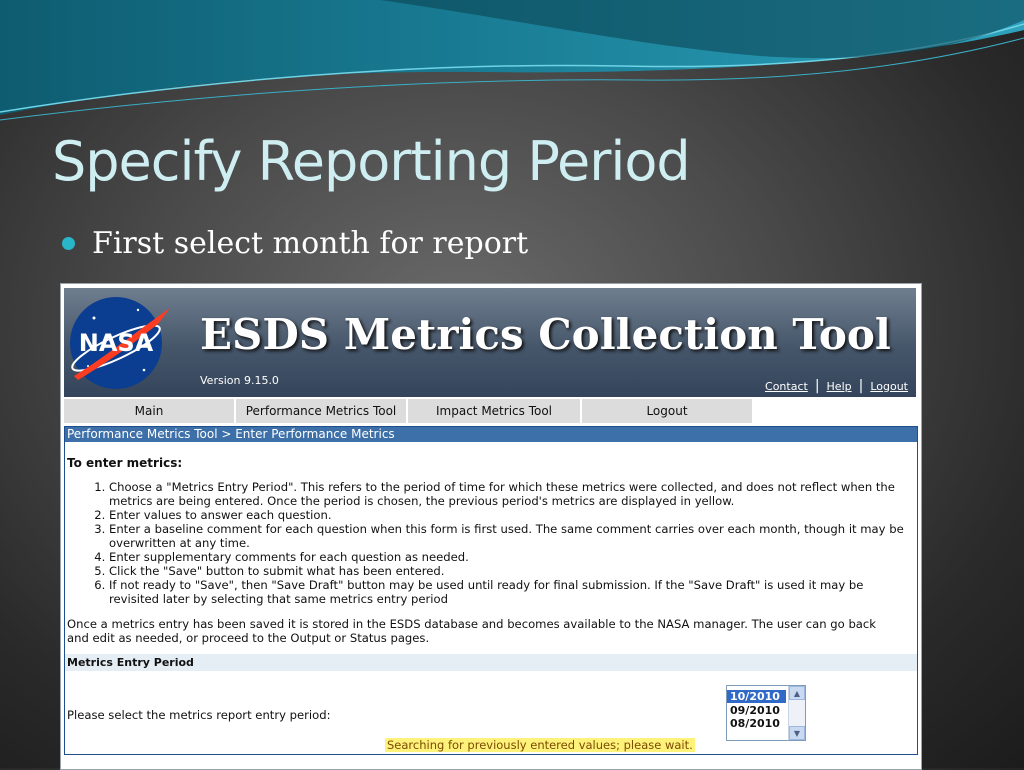 The image size is (1024, 770). What do you see at coordinates (68, 243) in the screenshot?
I see `bullet-dot-icon` at bounding box center [68, 243].